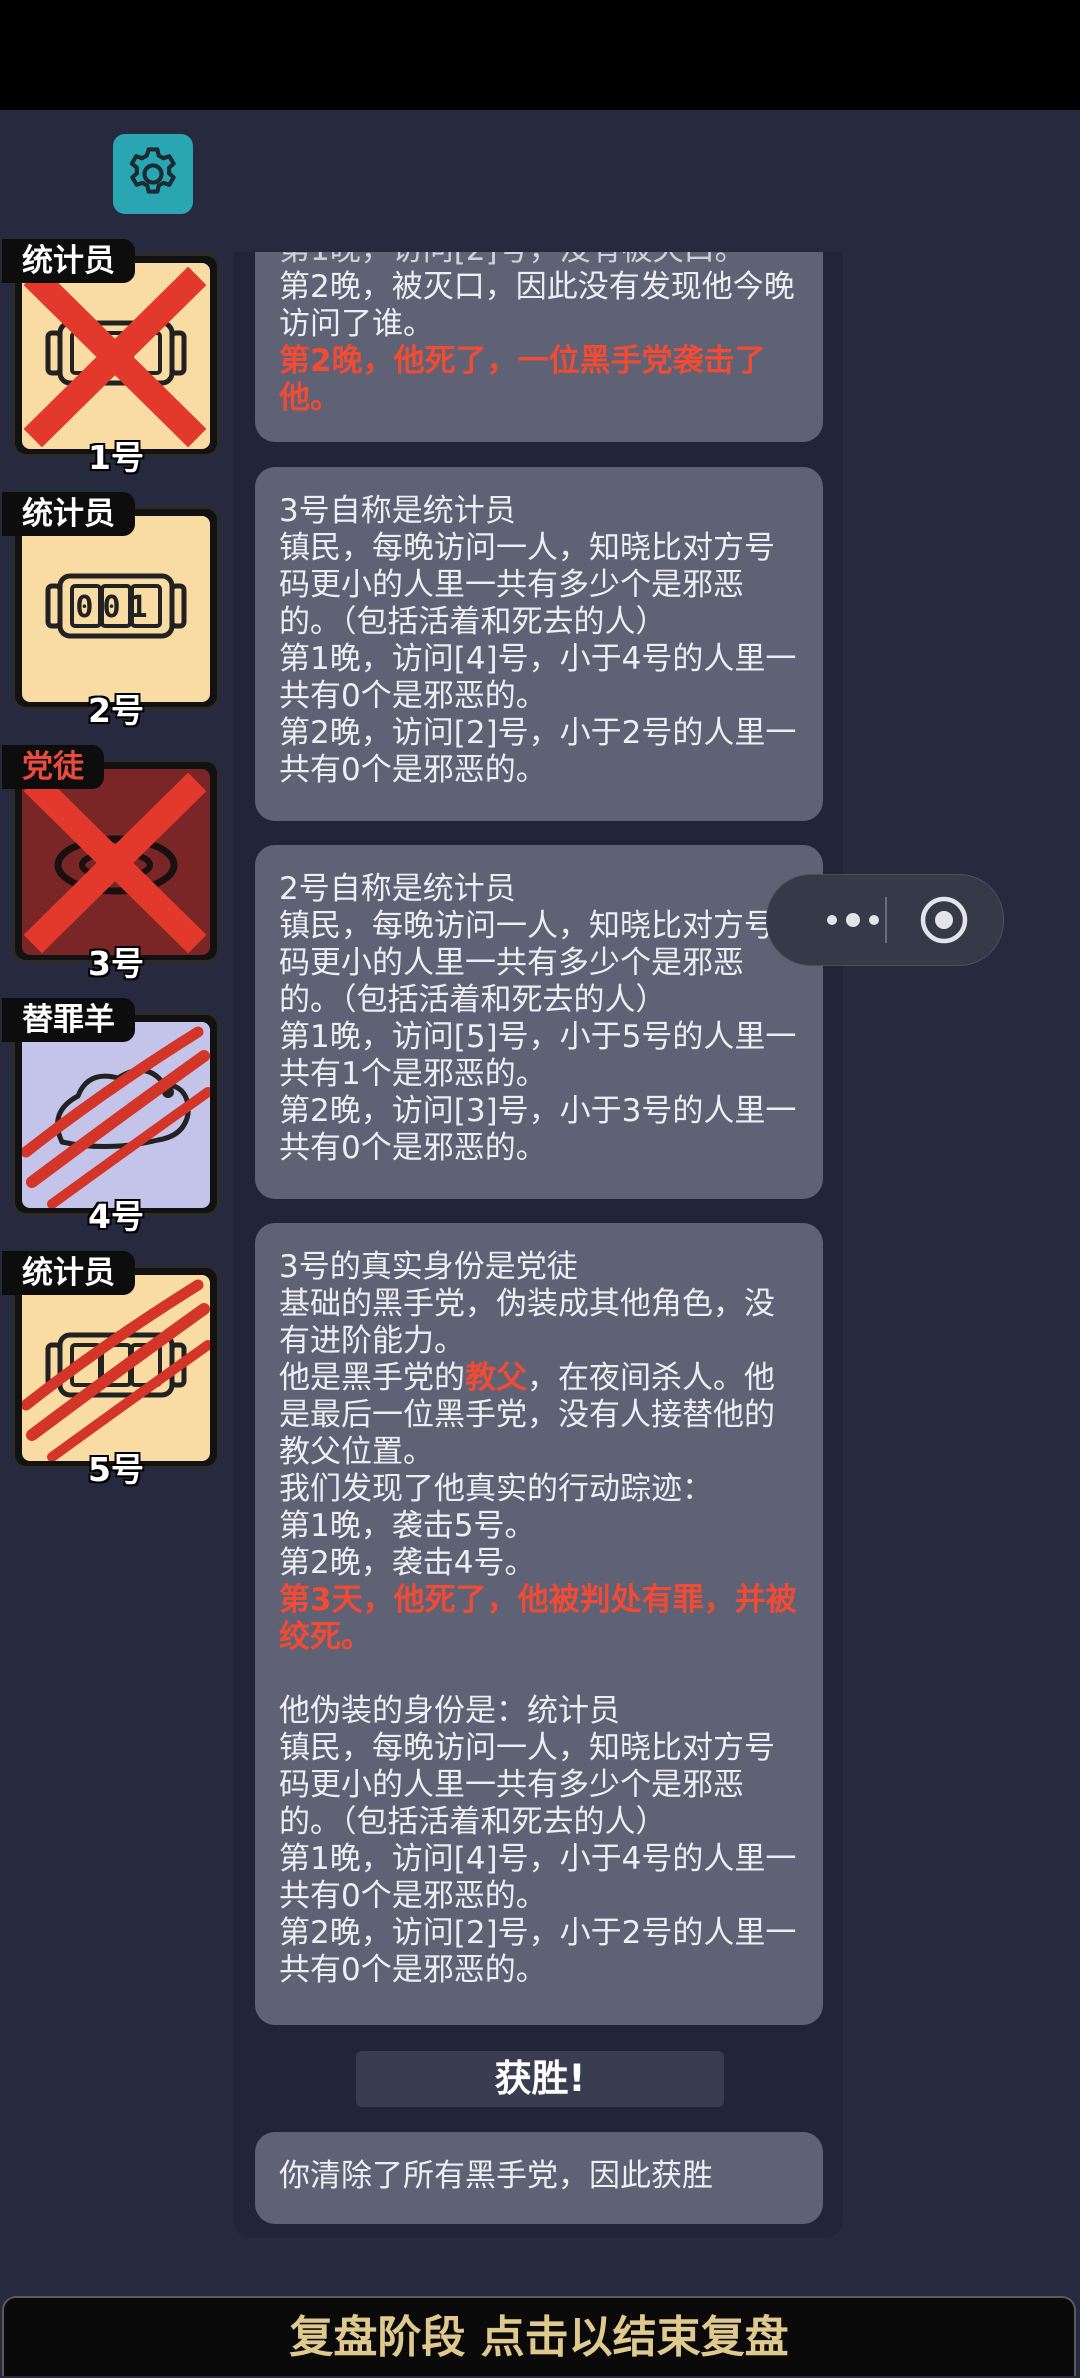  I want to click on player-number: 2号, so click(116, 710).